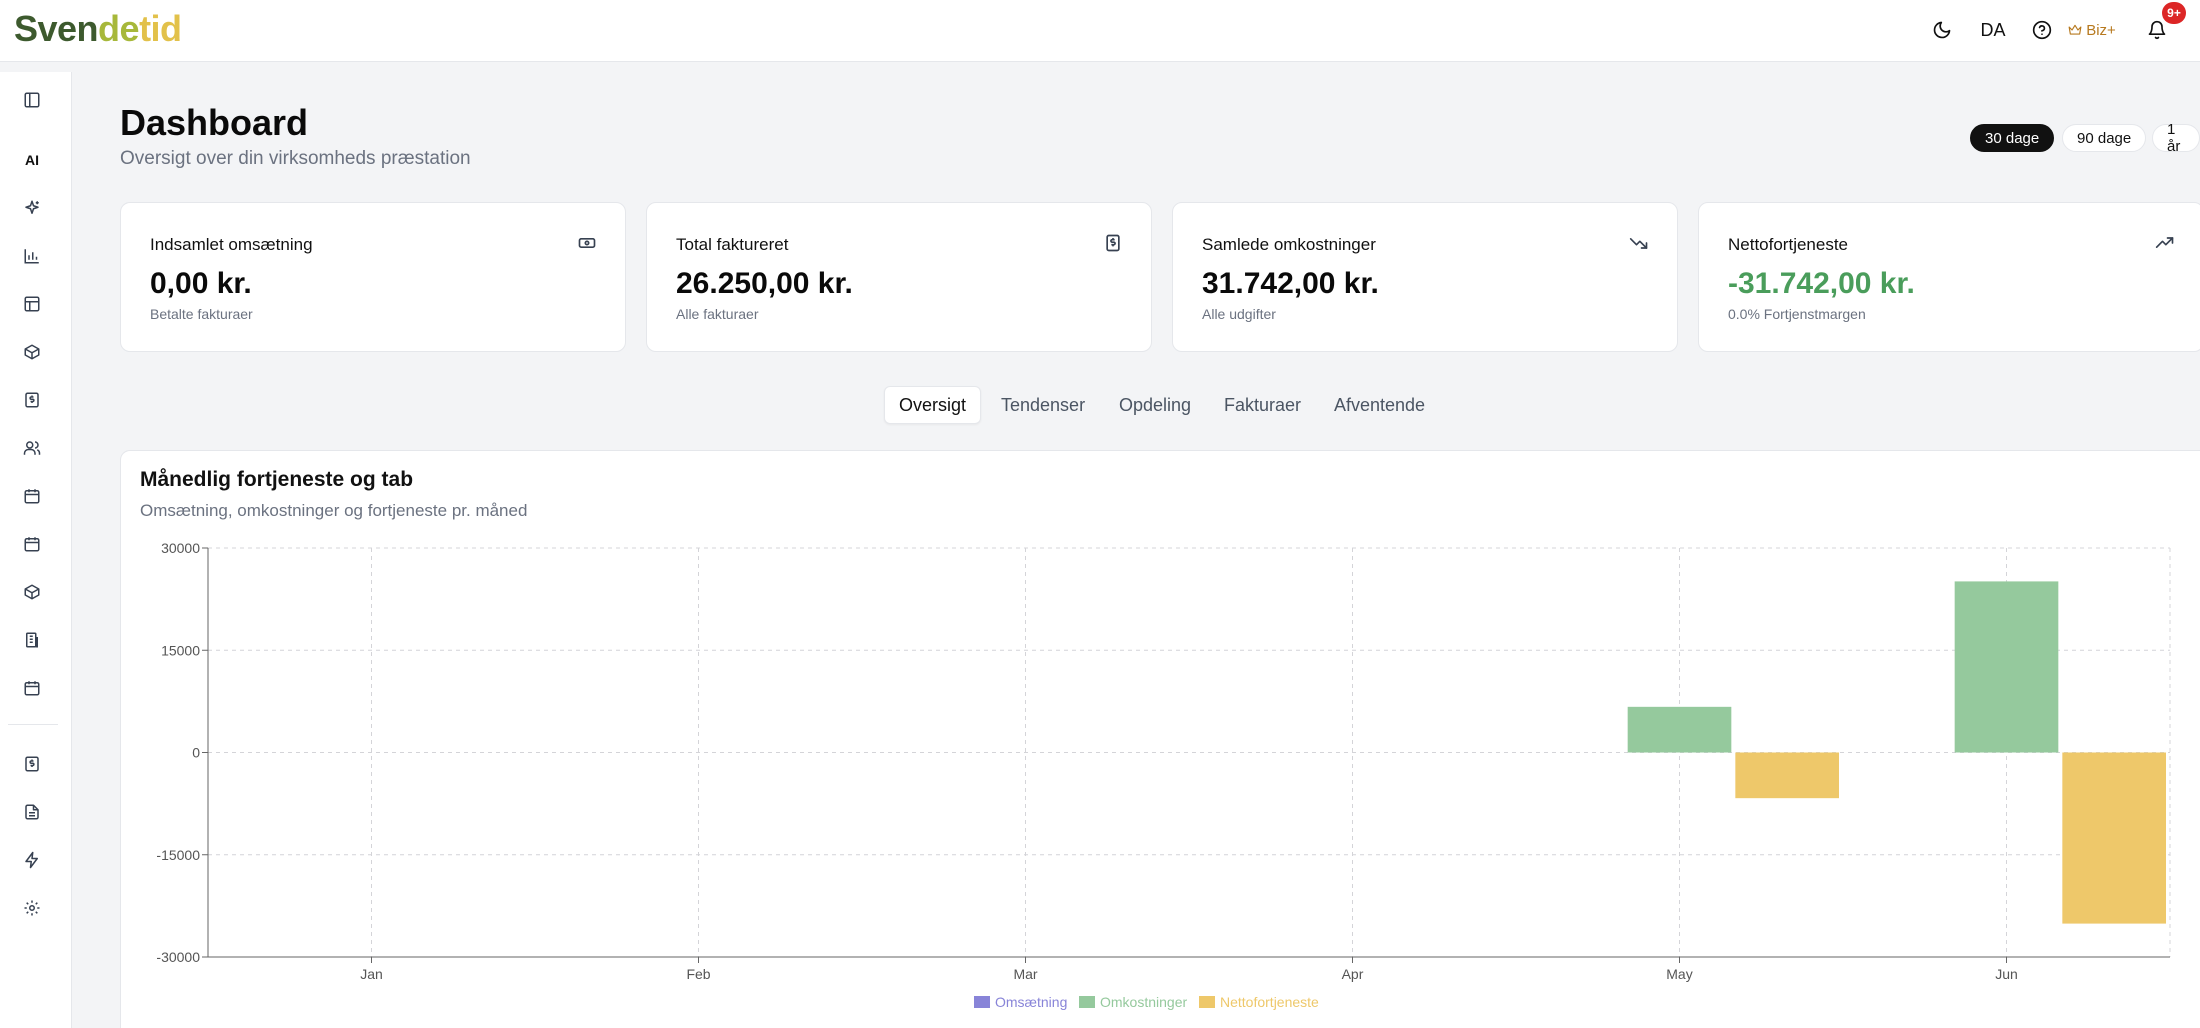  What do you see at coordinates (180, 650) in the screenshot?
I see `y-tick-label: 15000` at bounding box center [180, 650].